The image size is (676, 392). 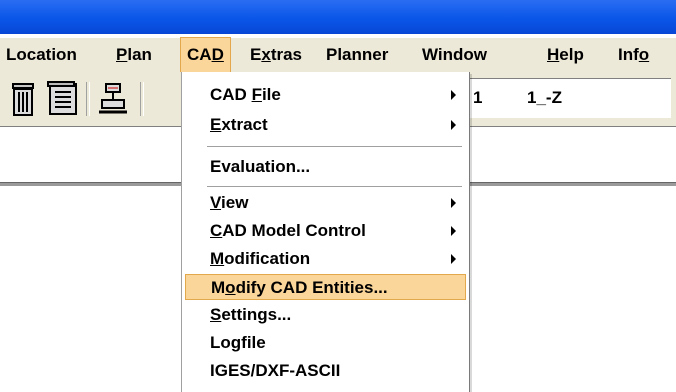 I want to click on menuitem-logfile: Logfile, so click(x=325, y=343).